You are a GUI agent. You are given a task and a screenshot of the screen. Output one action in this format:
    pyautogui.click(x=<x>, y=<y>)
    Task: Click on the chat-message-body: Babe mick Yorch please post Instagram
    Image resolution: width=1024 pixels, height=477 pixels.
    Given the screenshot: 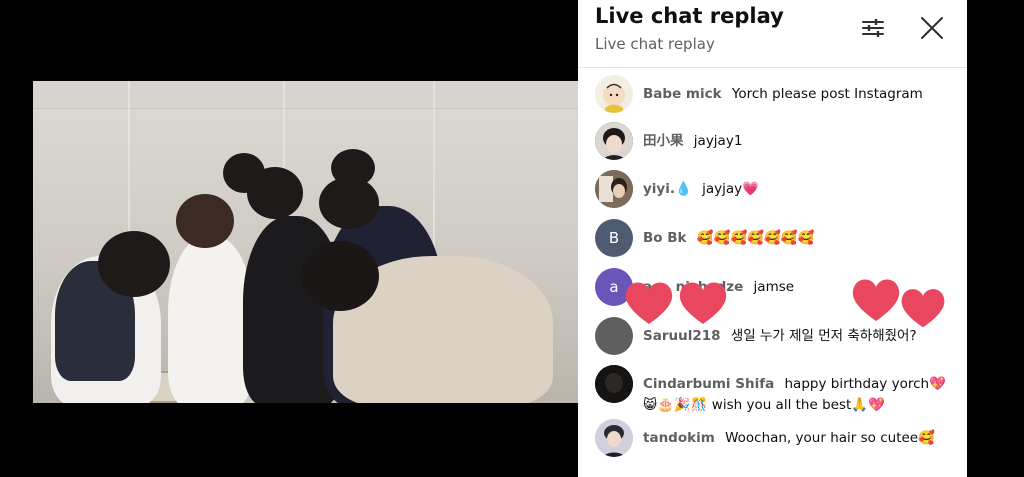 What is the action you would take?
    pyautogui.click(x=783, y=90)
    